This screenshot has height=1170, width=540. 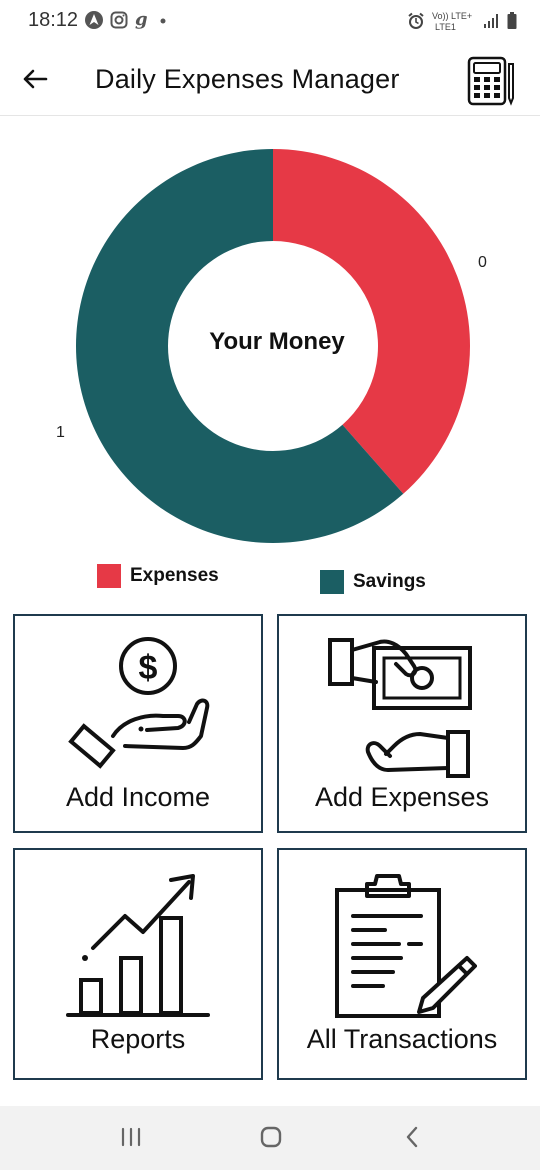 What do you see at coordinates (445, 27) in the screenshot?
I see `svg-text: LTE1` at bounding box center [445, 27].